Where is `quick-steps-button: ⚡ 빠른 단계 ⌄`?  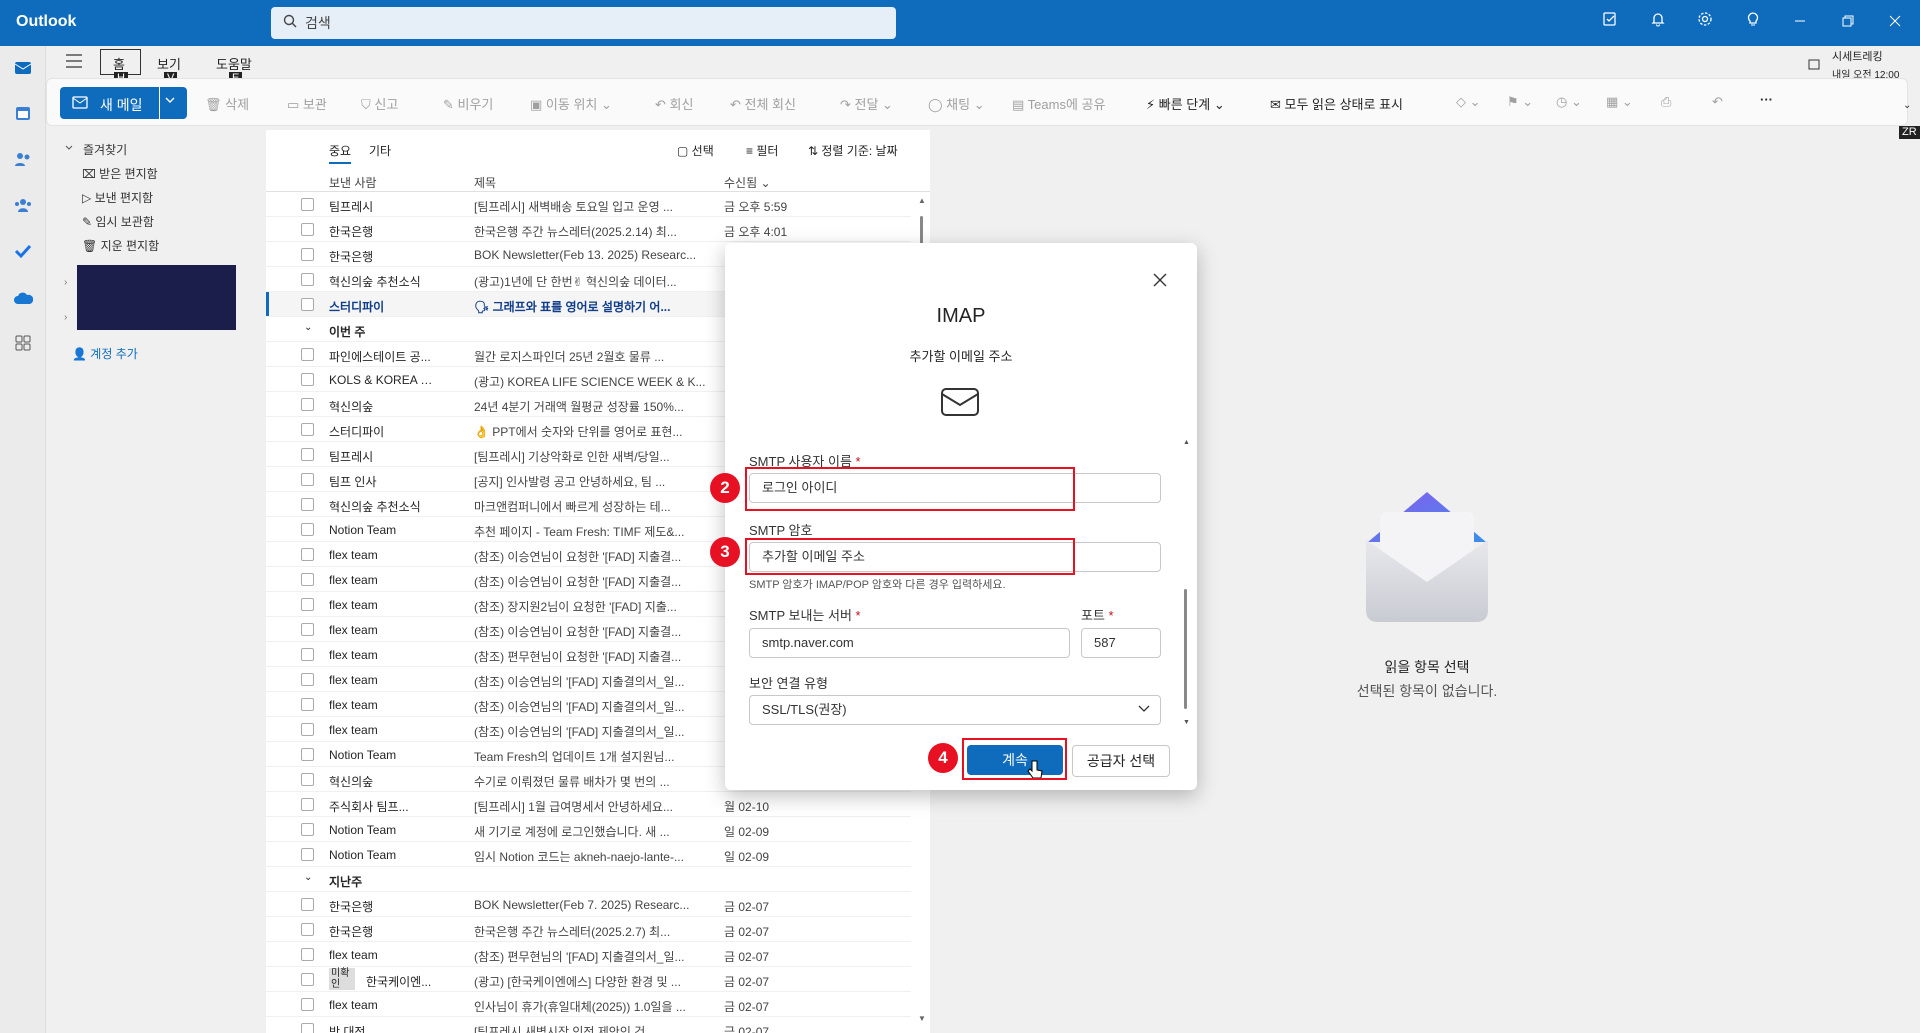
quick-steps-button: ⚡ 빠른 단계 ⌄ is located at coordinates (1185, 103).